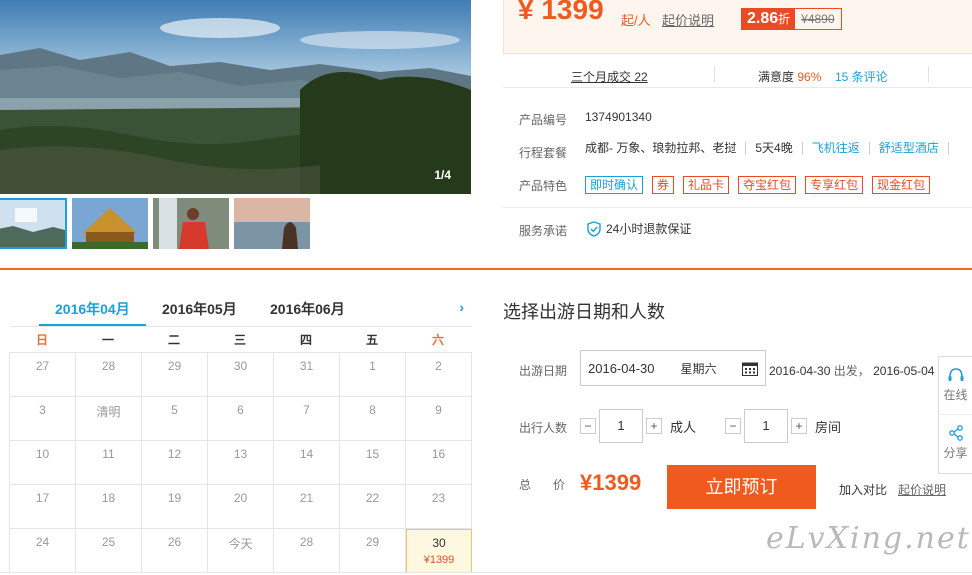 The width and height of the screenshot is (972, 575). I want to click on tab-month-04: 2016年04月, so click(92, 309).